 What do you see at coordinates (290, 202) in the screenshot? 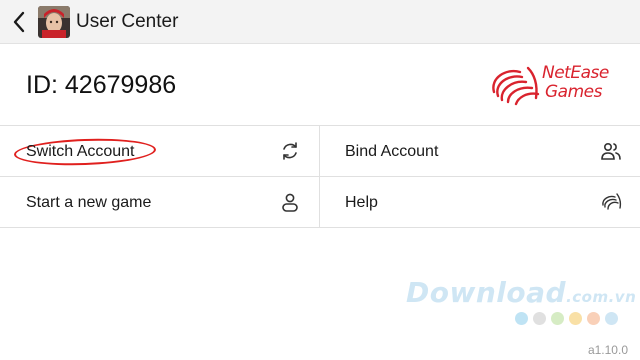
I see `user-icon` at bounding box center [290, 202].